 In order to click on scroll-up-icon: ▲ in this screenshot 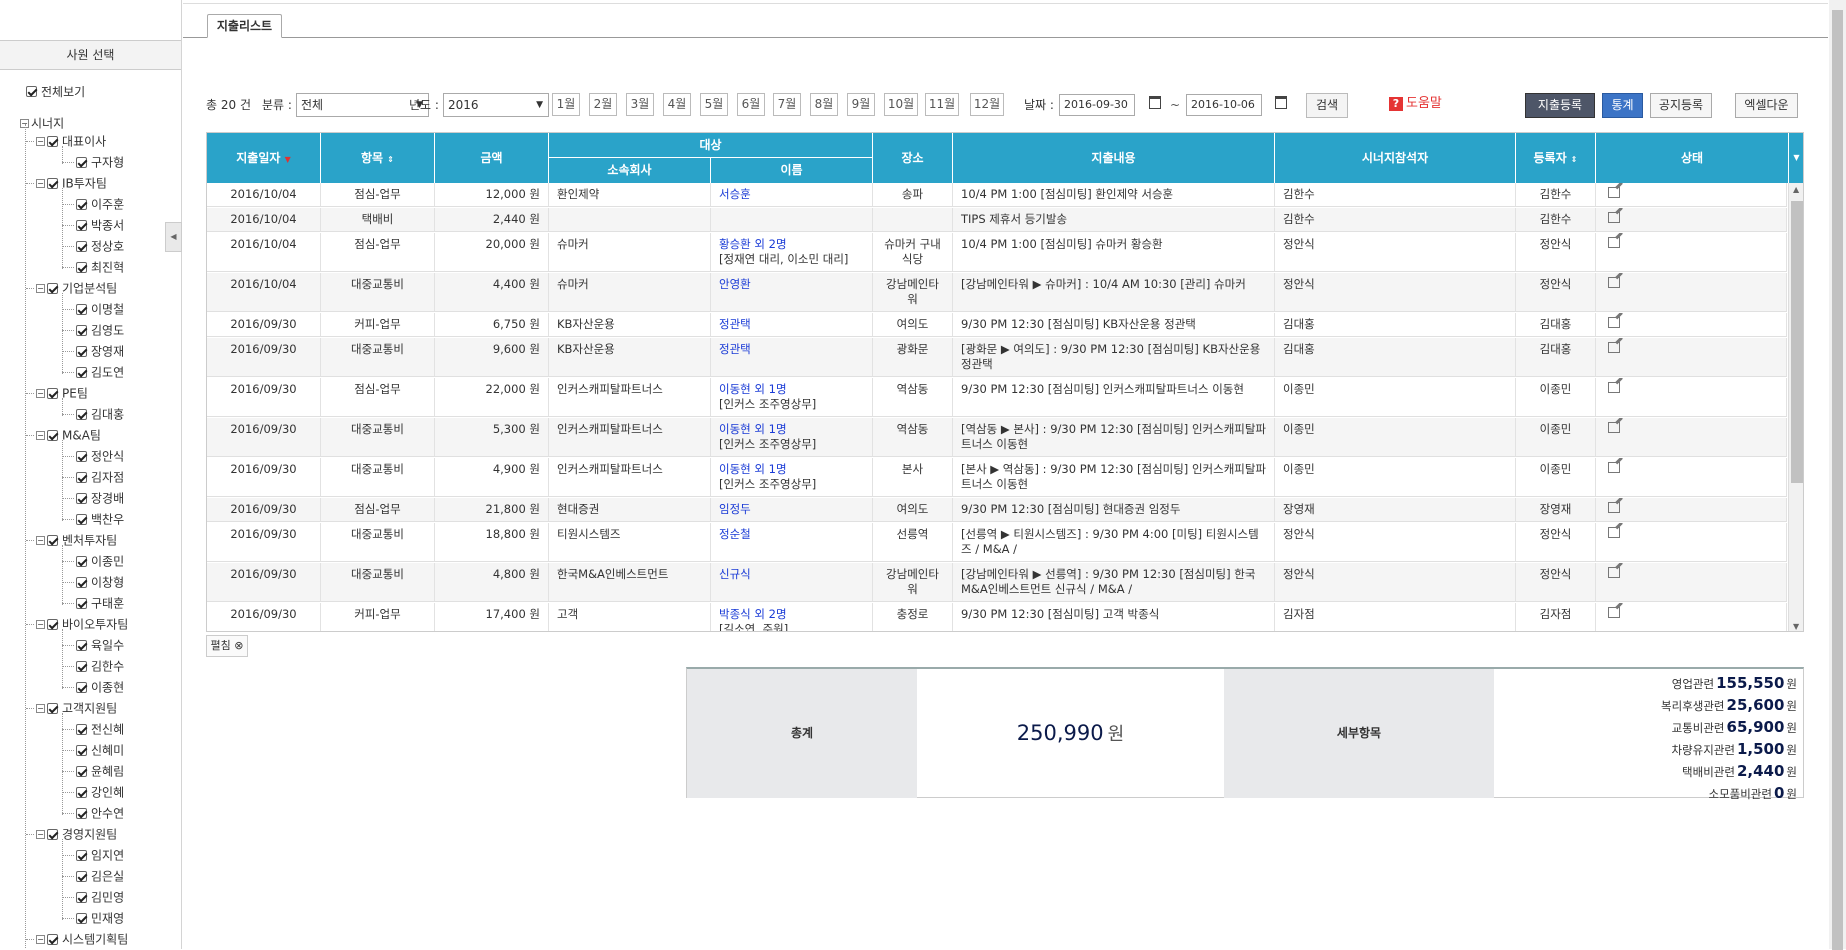, I will do `click(1796, 189)`.